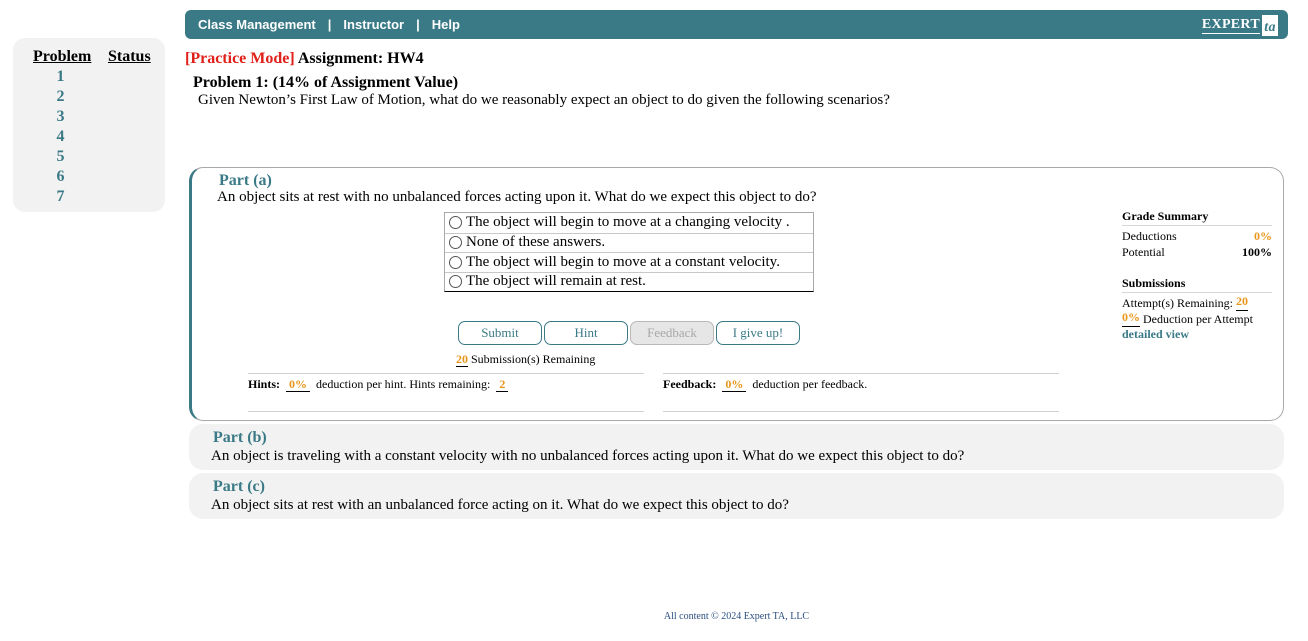  I want to click on problem-sidebar: Problem Status 1 2 3 4 5 6 7, so click(89, 125).